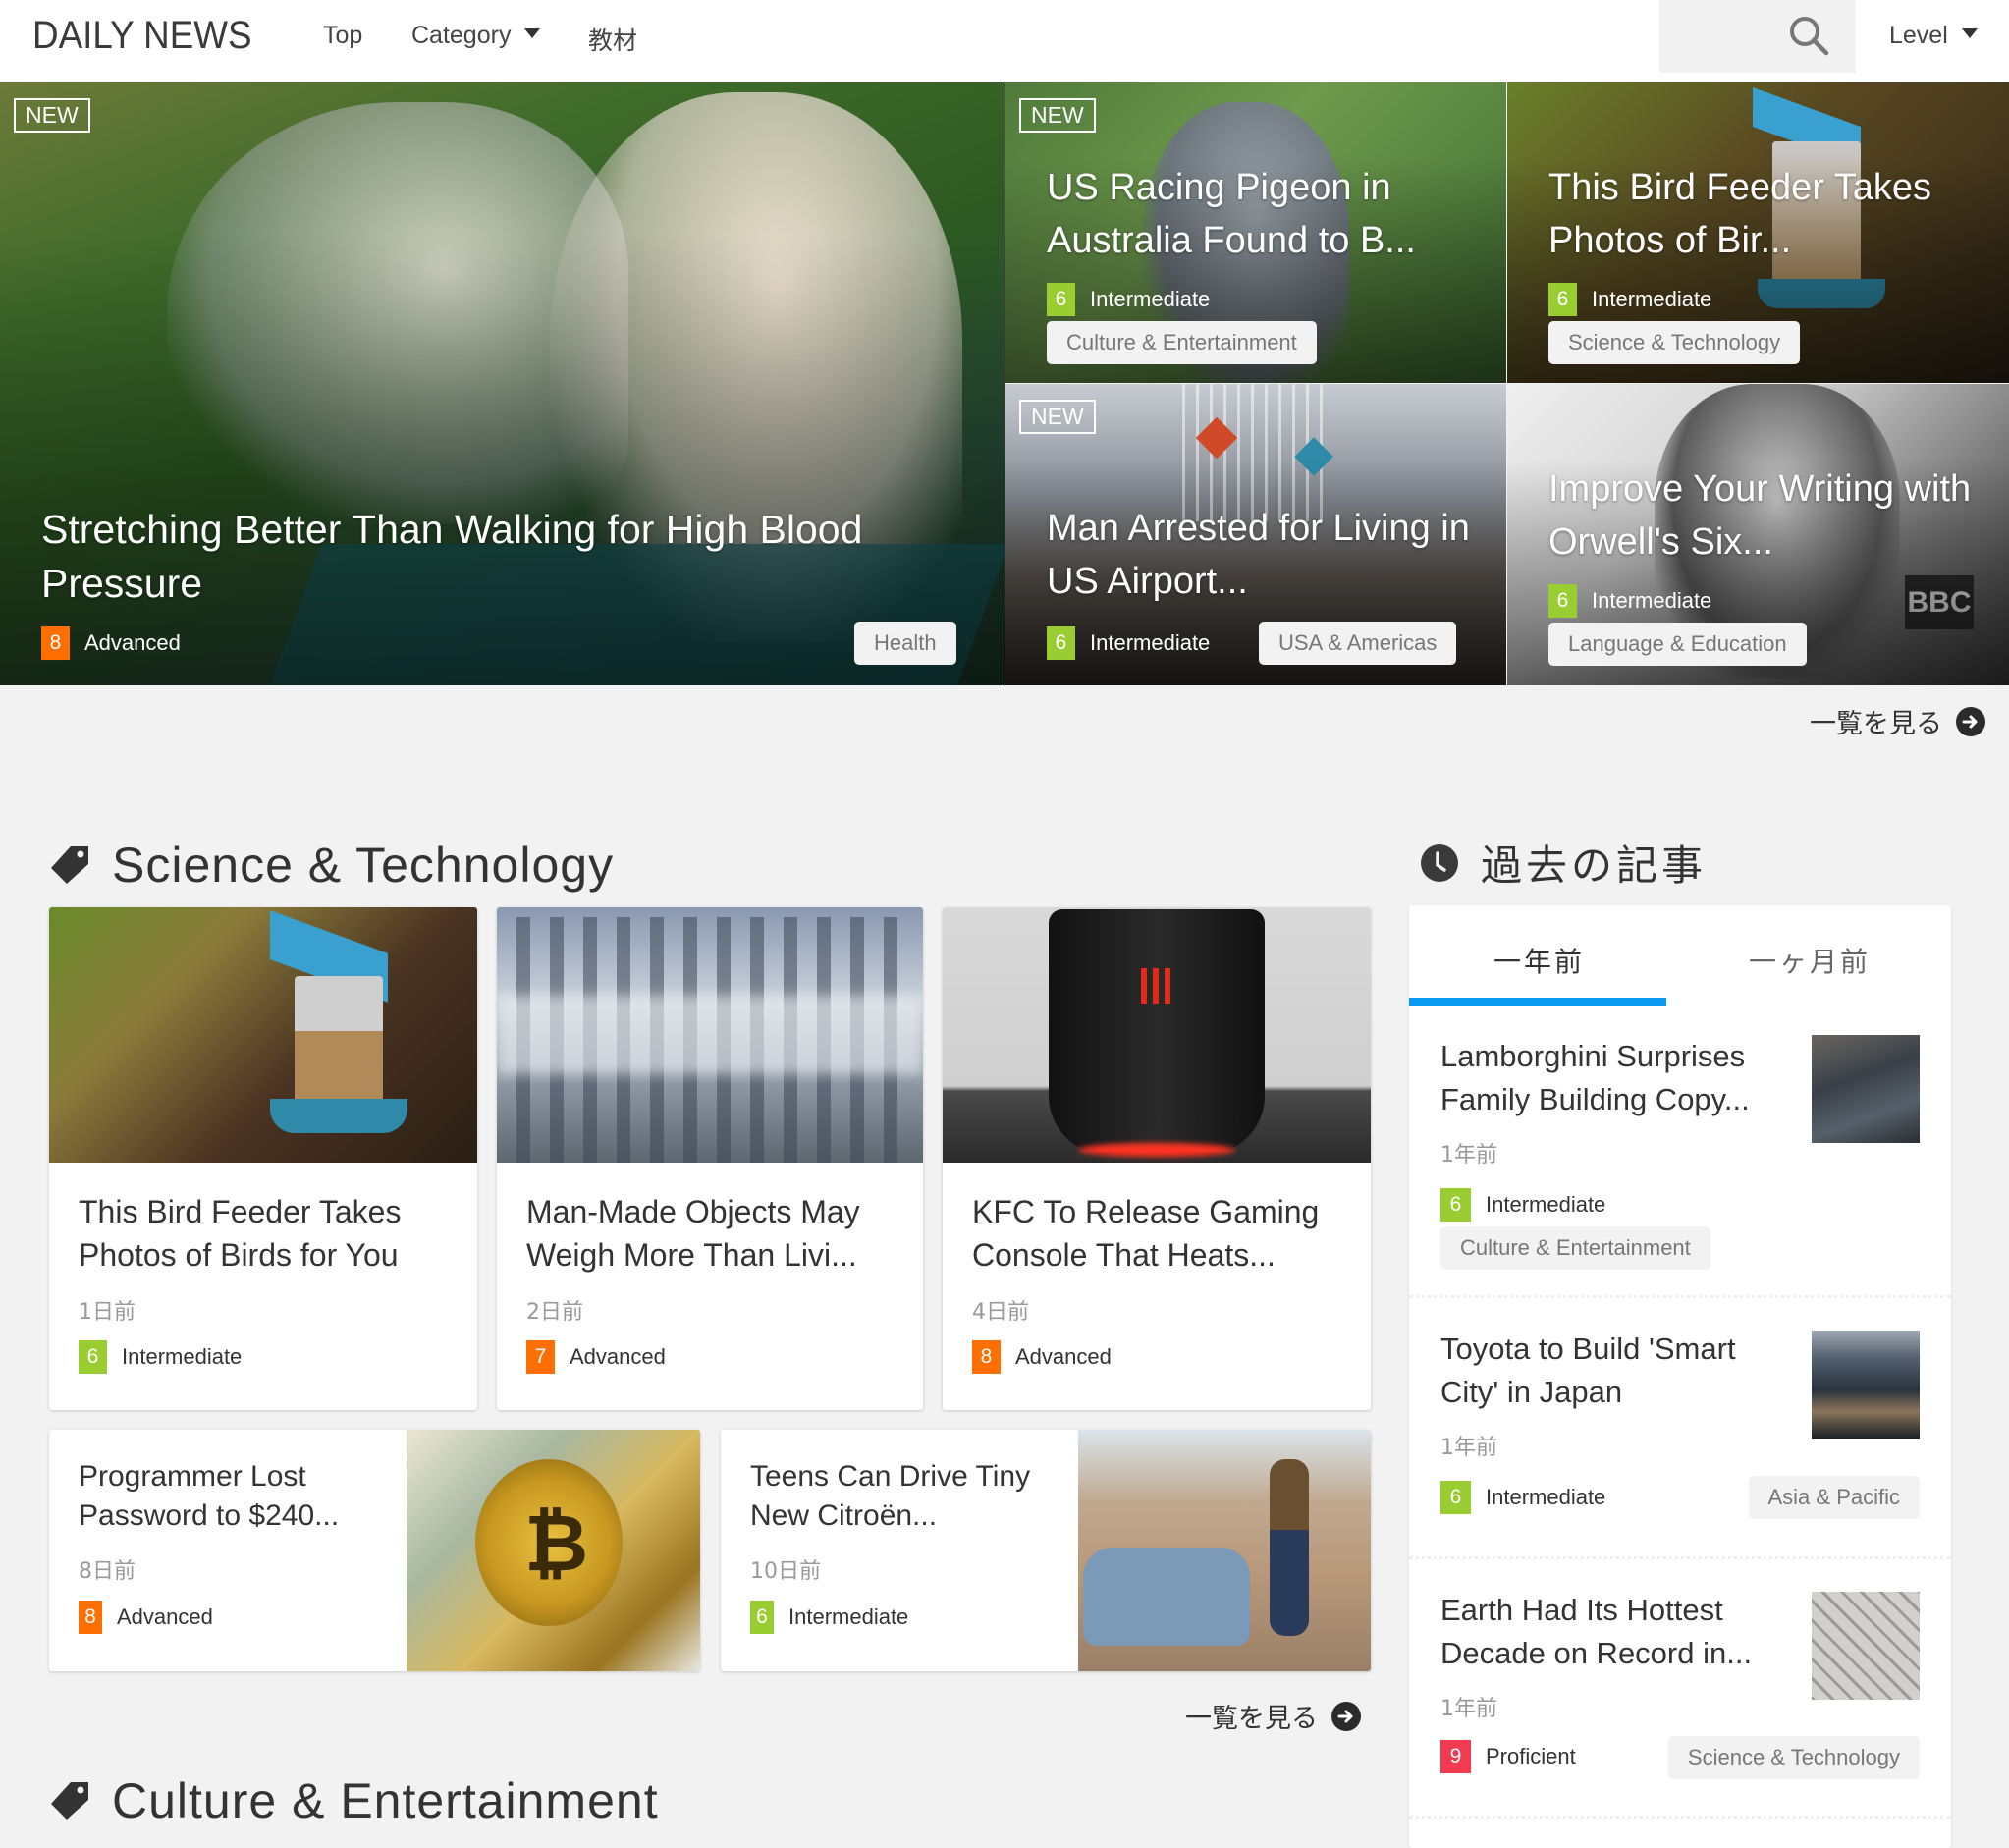  I want to click on view-all-label: 一覧を見る, so click(1251, 1719).